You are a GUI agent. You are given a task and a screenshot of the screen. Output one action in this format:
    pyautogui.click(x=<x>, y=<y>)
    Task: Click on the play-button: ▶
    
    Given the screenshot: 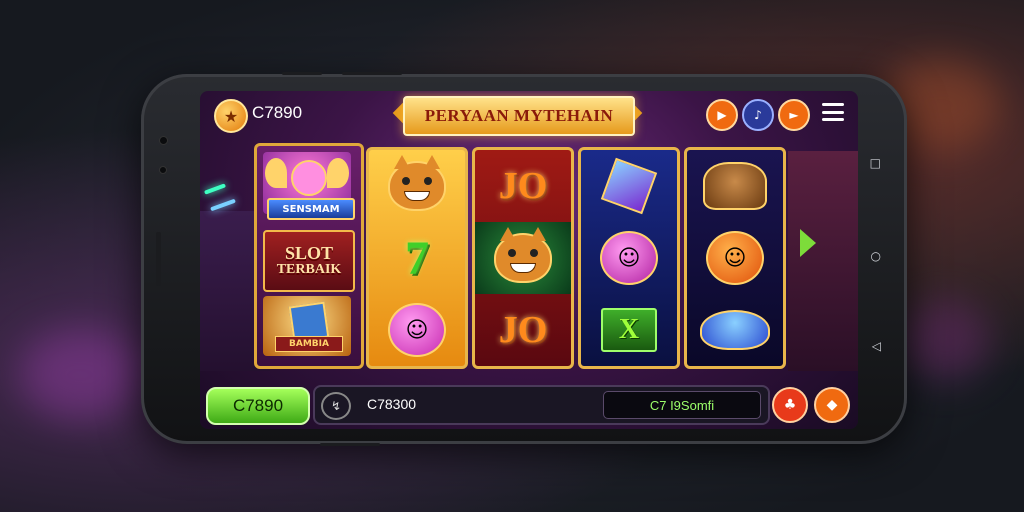 What is the action you would take?
    pyautogui.click(x=722, y=115)
    